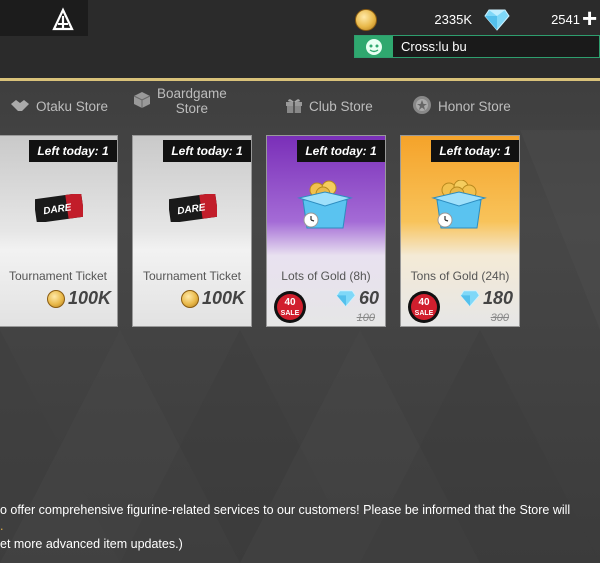 Image resolution: width=600 pixels, height=563 pixels. Describe the element at coordinates (326, 276) in the screenshot. I see `item-name: Lots of Gold (8h)` at that location.